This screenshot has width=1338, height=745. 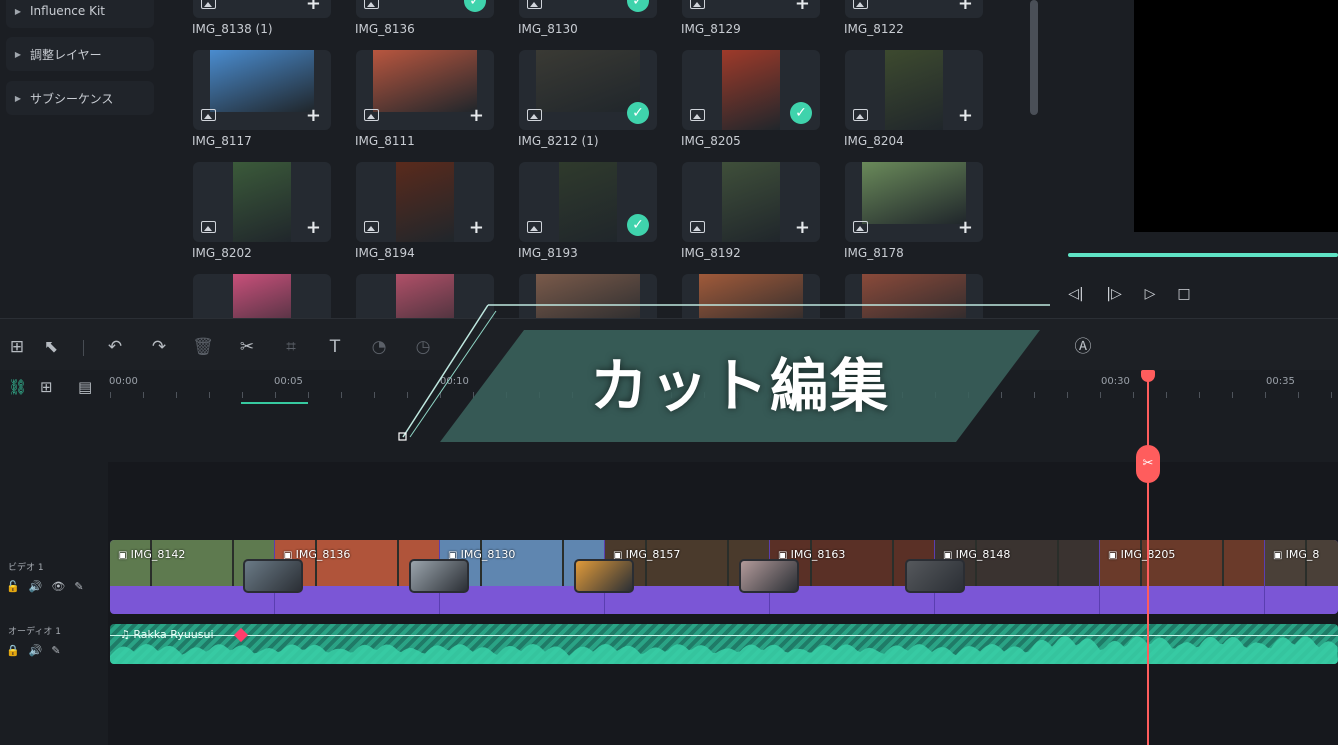 What do you see at coordinates (548, 253) in the screenshot?
I see `media-tile-label: IMG_8193` at bounding box center [548, 253].